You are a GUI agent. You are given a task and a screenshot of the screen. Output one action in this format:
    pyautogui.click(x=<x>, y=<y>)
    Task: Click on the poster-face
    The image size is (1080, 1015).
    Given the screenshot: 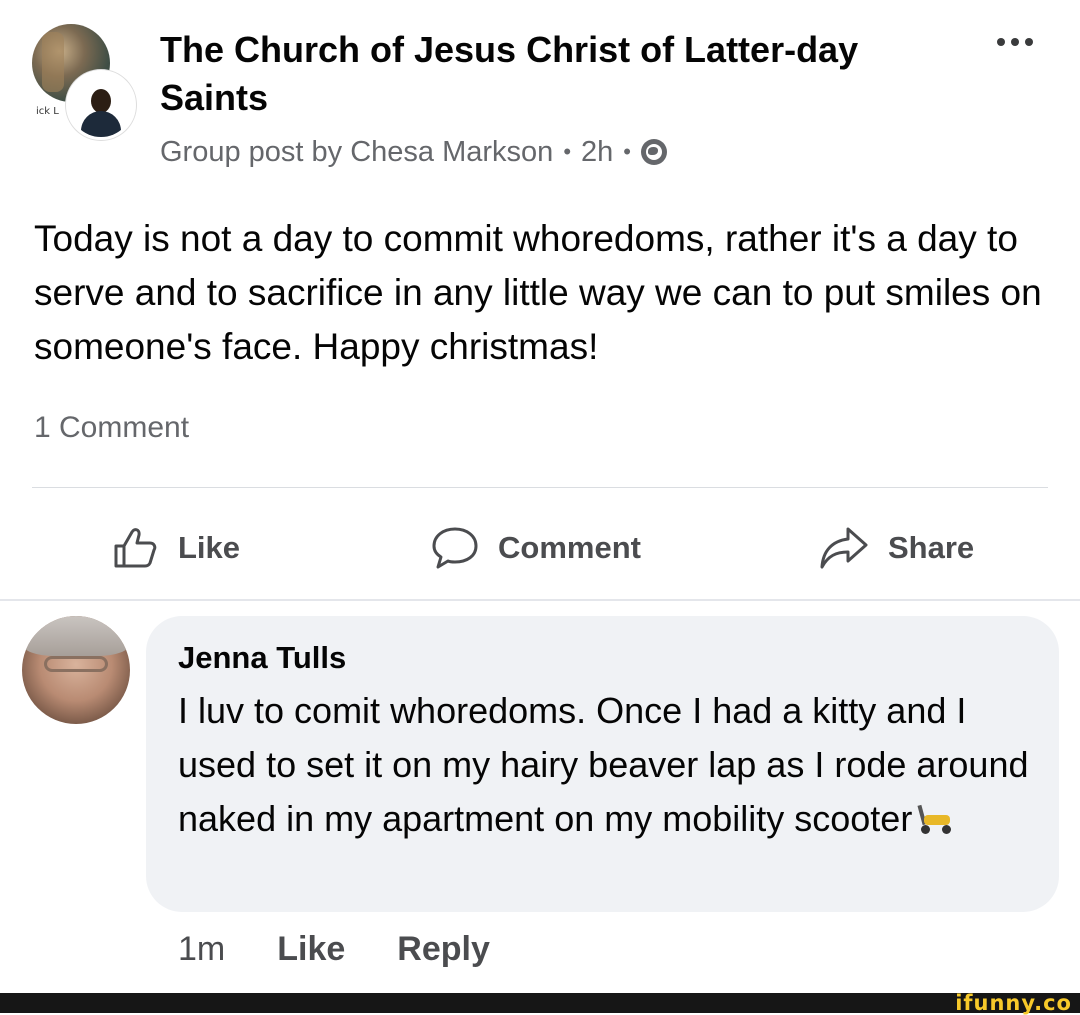 What is the action you would take?
    pyautogui.click(x=101, y=101)
    